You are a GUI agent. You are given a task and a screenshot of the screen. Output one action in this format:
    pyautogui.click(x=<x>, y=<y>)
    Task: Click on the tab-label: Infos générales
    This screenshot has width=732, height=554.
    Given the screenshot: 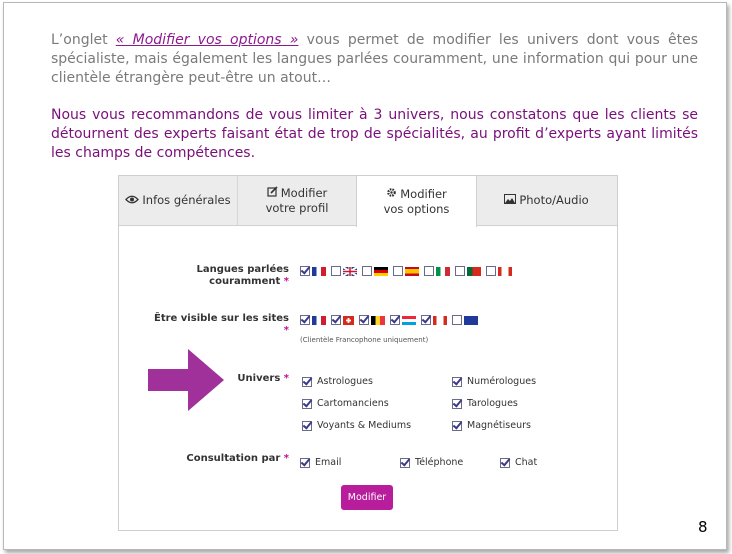 What is the action you would take?
    pyautogui.click(x=186, y=200)
    